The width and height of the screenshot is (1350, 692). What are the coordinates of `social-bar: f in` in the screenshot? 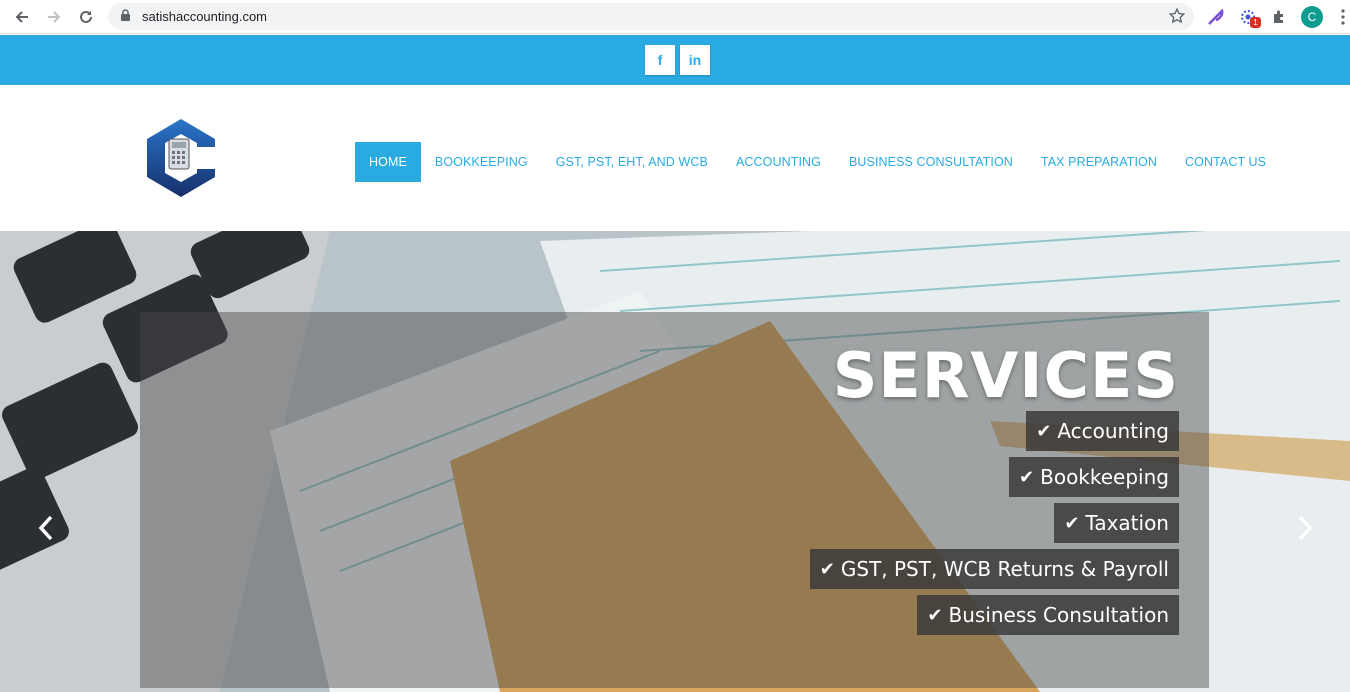 It's located at (675, 60).